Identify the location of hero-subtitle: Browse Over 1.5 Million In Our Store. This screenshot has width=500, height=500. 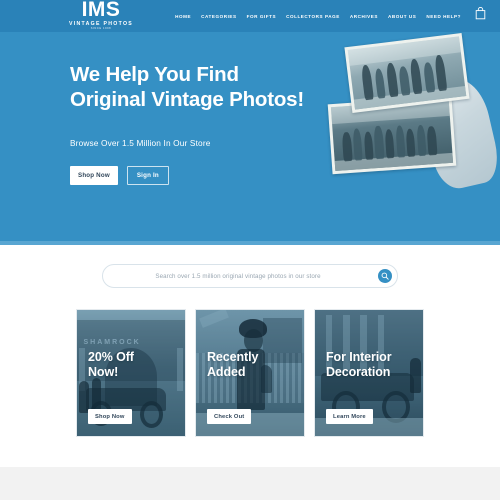
(140, 143).